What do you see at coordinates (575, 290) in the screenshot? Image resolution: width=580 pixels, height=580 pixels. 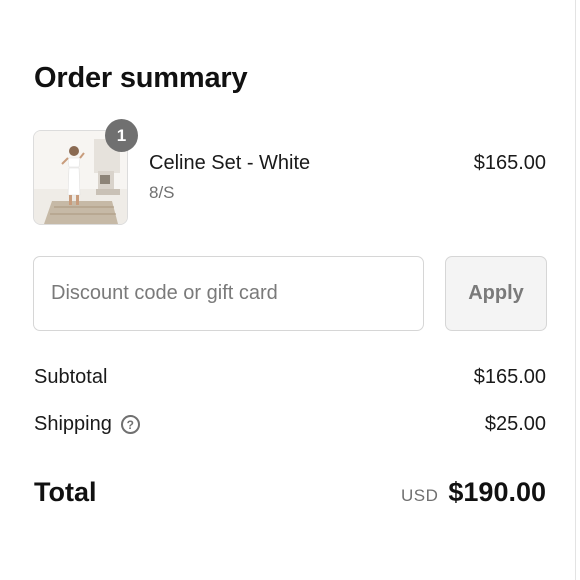 I see `panel-divider` at bounding box center [575, 290].